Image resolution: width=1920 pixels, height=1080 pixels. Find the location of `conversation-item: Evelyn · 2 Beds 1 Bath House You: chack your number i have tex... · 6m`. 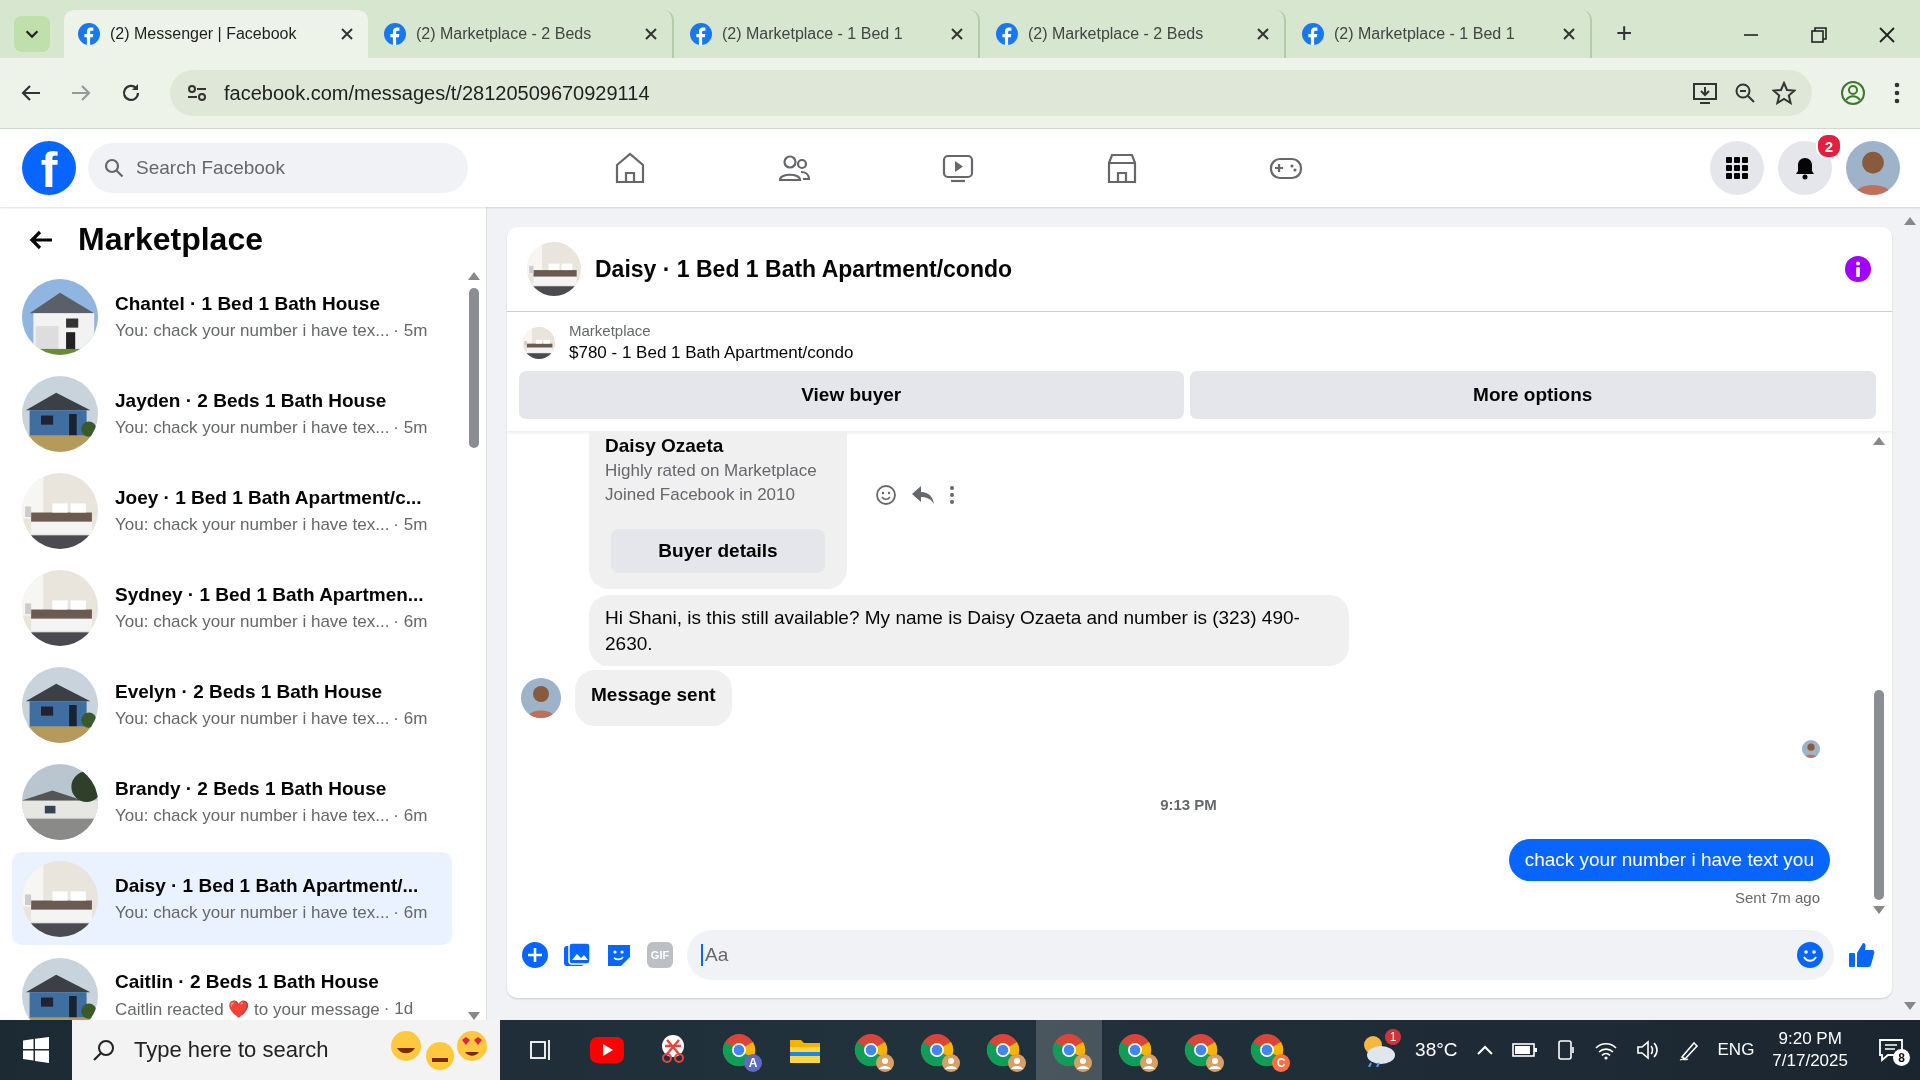

conversation-item: Evelyn · 2 Beds 1 Bath House You: chack your number i have tex... · 6m is located at coordinates (232, 704).